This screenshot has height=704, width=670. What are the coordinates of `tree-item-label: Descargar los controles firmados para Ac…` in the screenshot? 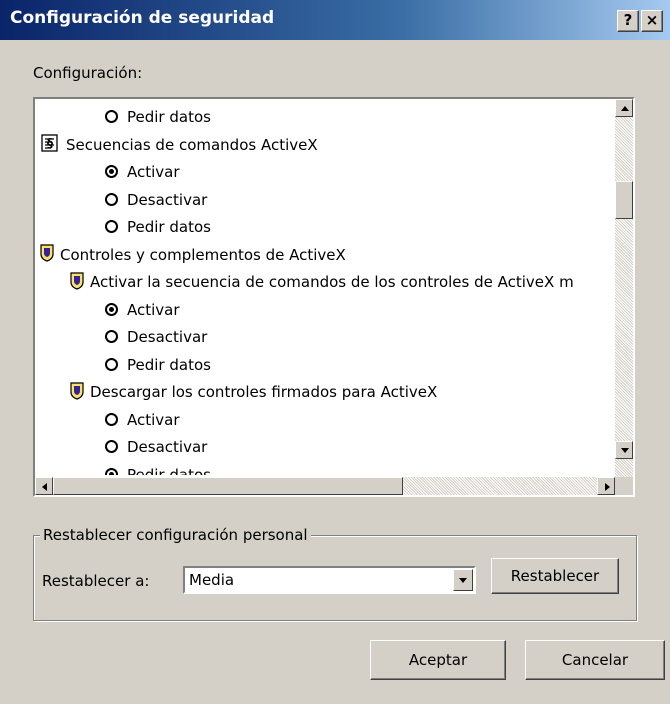 It's located at (264, 392).